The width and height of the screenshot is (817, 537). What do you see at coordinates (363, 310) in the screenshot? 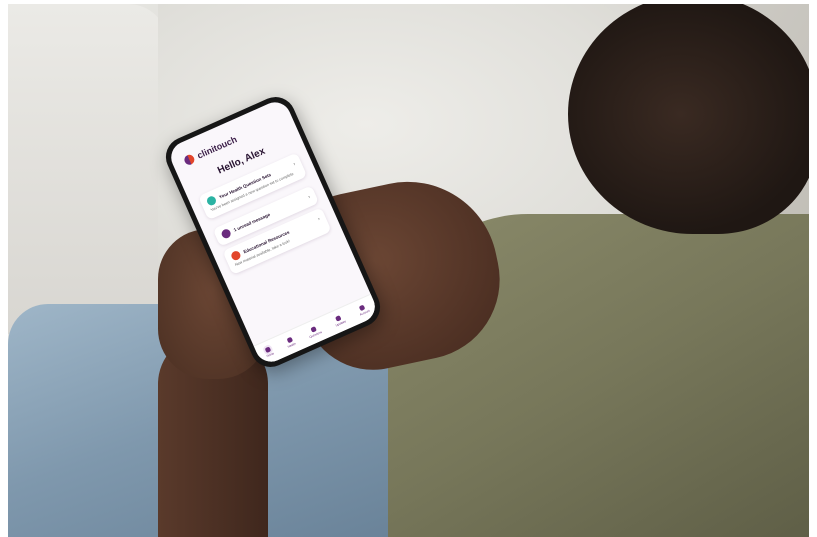
I see `nav-account: Account` at bounding box center [363, 310].